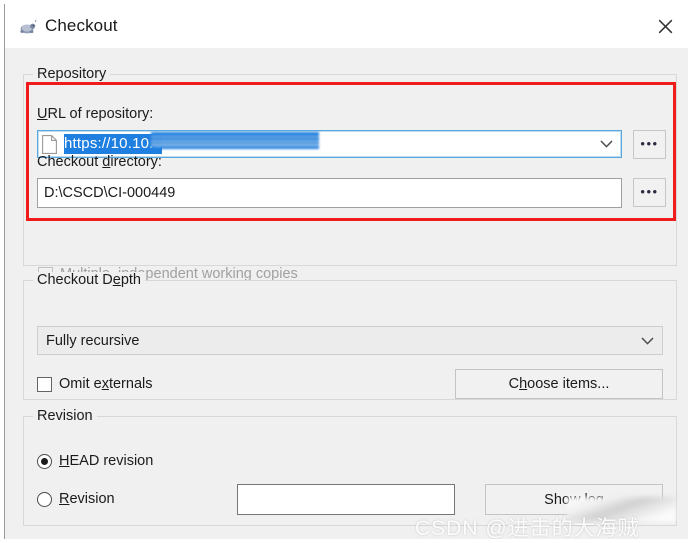  Describe the element at coordinates (346, 26) in the screenshot. I see `title-bar: Checkout` at that location.